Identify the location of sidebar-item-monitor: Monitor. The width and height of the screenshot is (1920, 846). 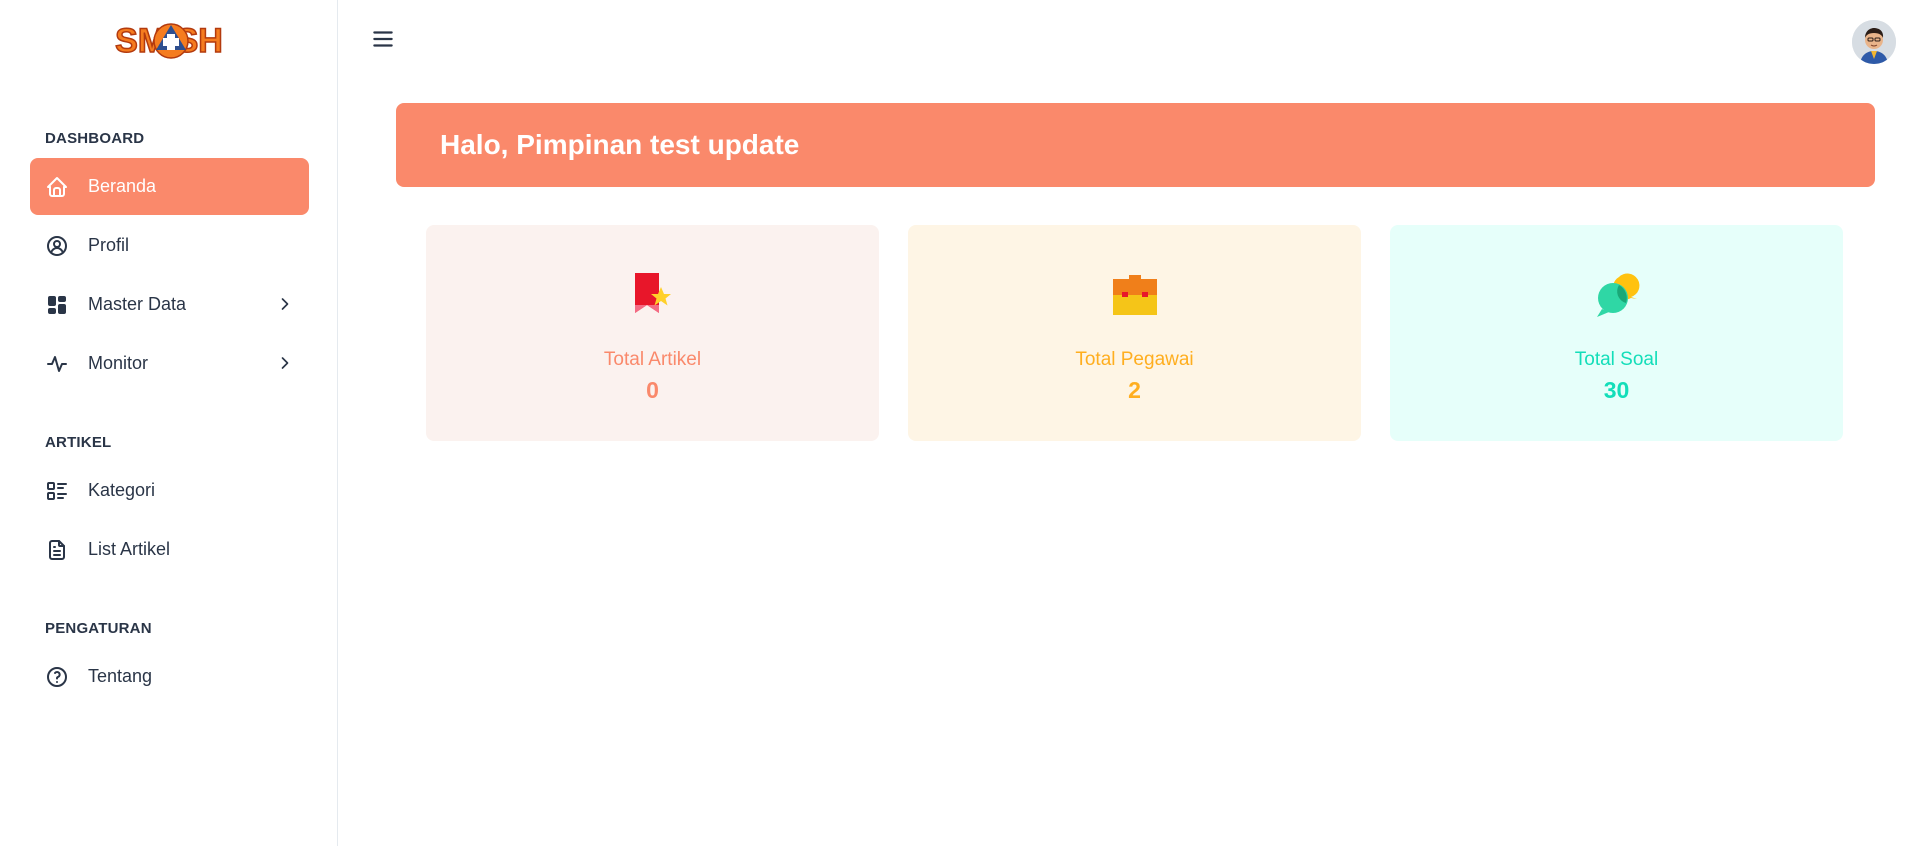
(169, 363).